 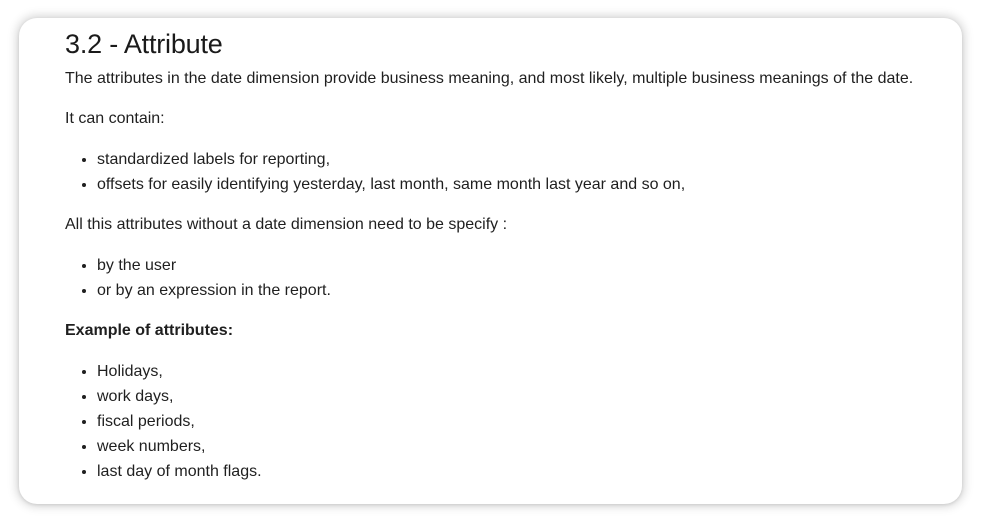 I want to click on example-label-paragraph: Example of attributes:, so click(x=513, y=331).